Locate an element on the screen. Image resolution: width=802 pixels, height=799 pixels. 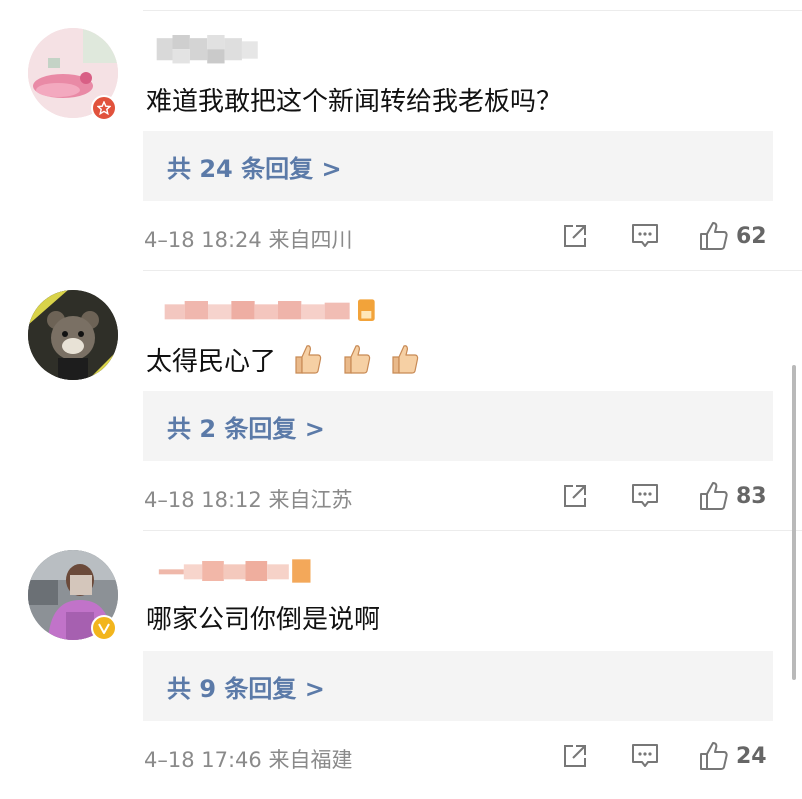
comment-time-location: 4–18 17:46 来自福建 is located at coordinates (248, 760).